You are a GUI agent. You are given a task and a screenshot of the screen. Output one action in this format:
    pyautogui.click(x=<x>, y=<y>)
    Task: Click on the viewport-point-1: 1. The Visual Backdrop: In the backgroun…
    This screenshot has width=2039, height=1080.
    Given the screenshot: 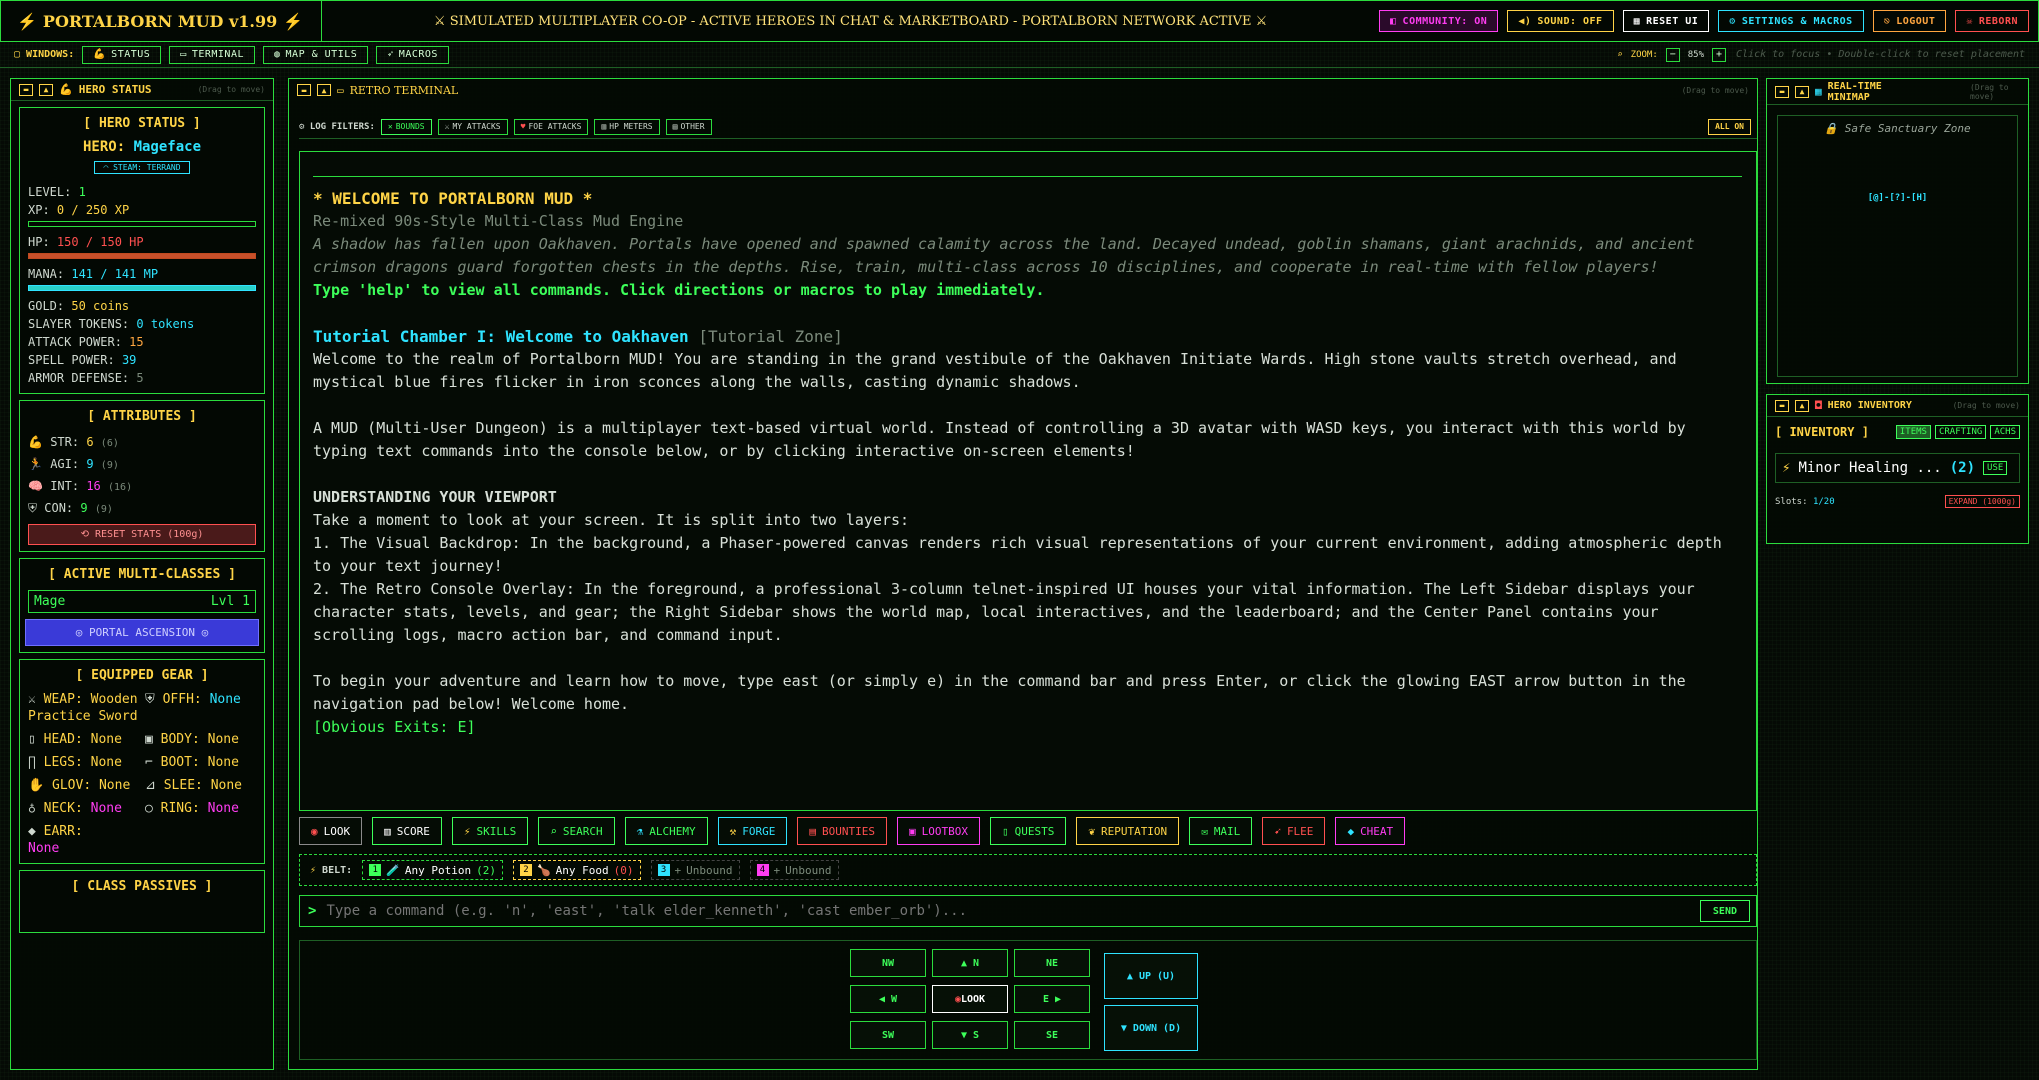 What is the action you would take?
    pyautogui.click(x=1017, y=554)
    